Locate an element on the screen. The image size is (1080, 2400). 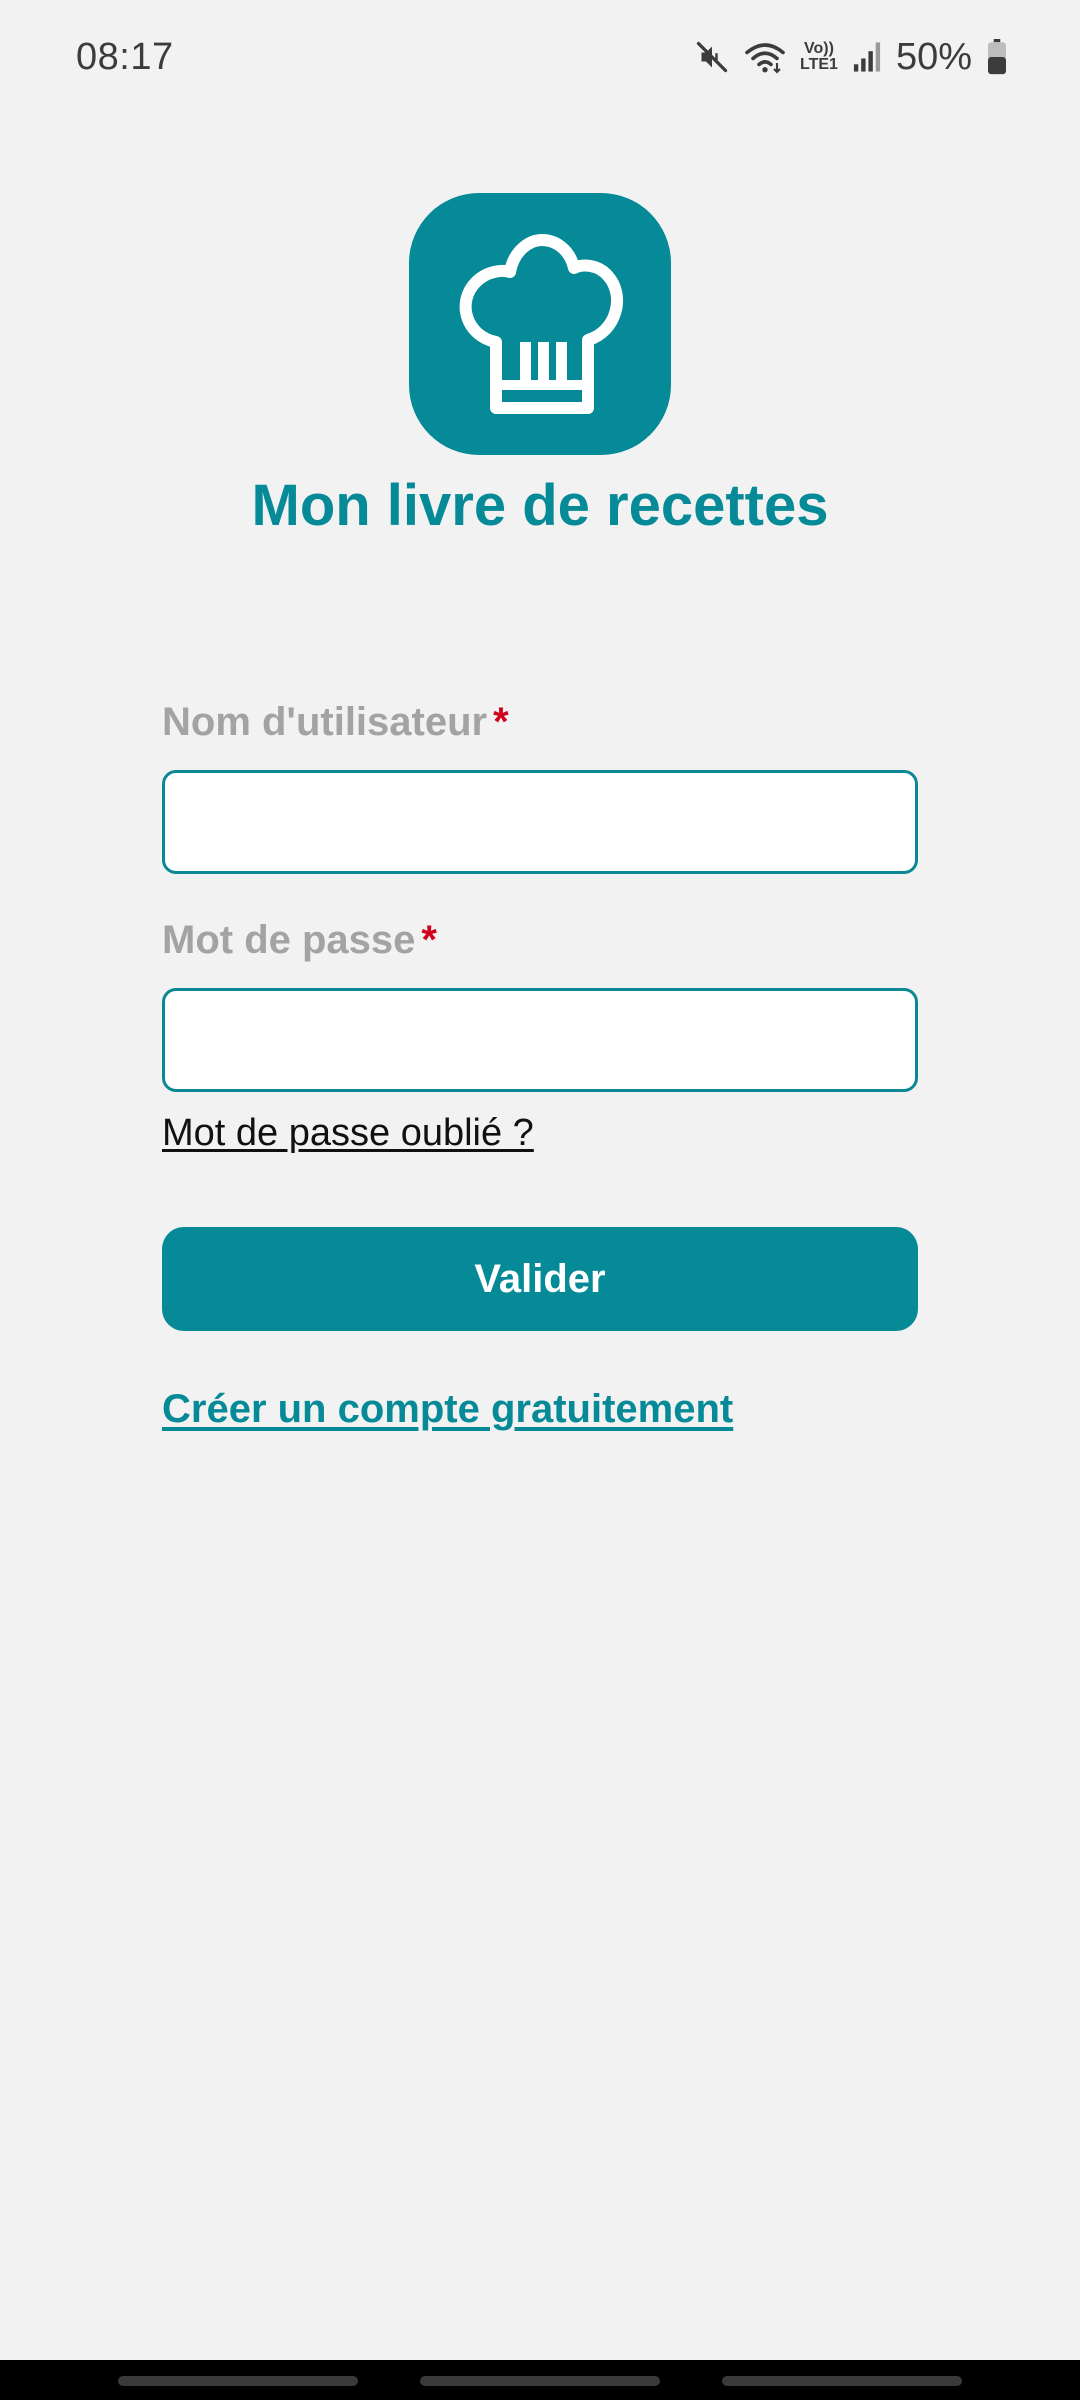
volte-icon: Vo)) LTE1 is located at coordinates (819, 57).